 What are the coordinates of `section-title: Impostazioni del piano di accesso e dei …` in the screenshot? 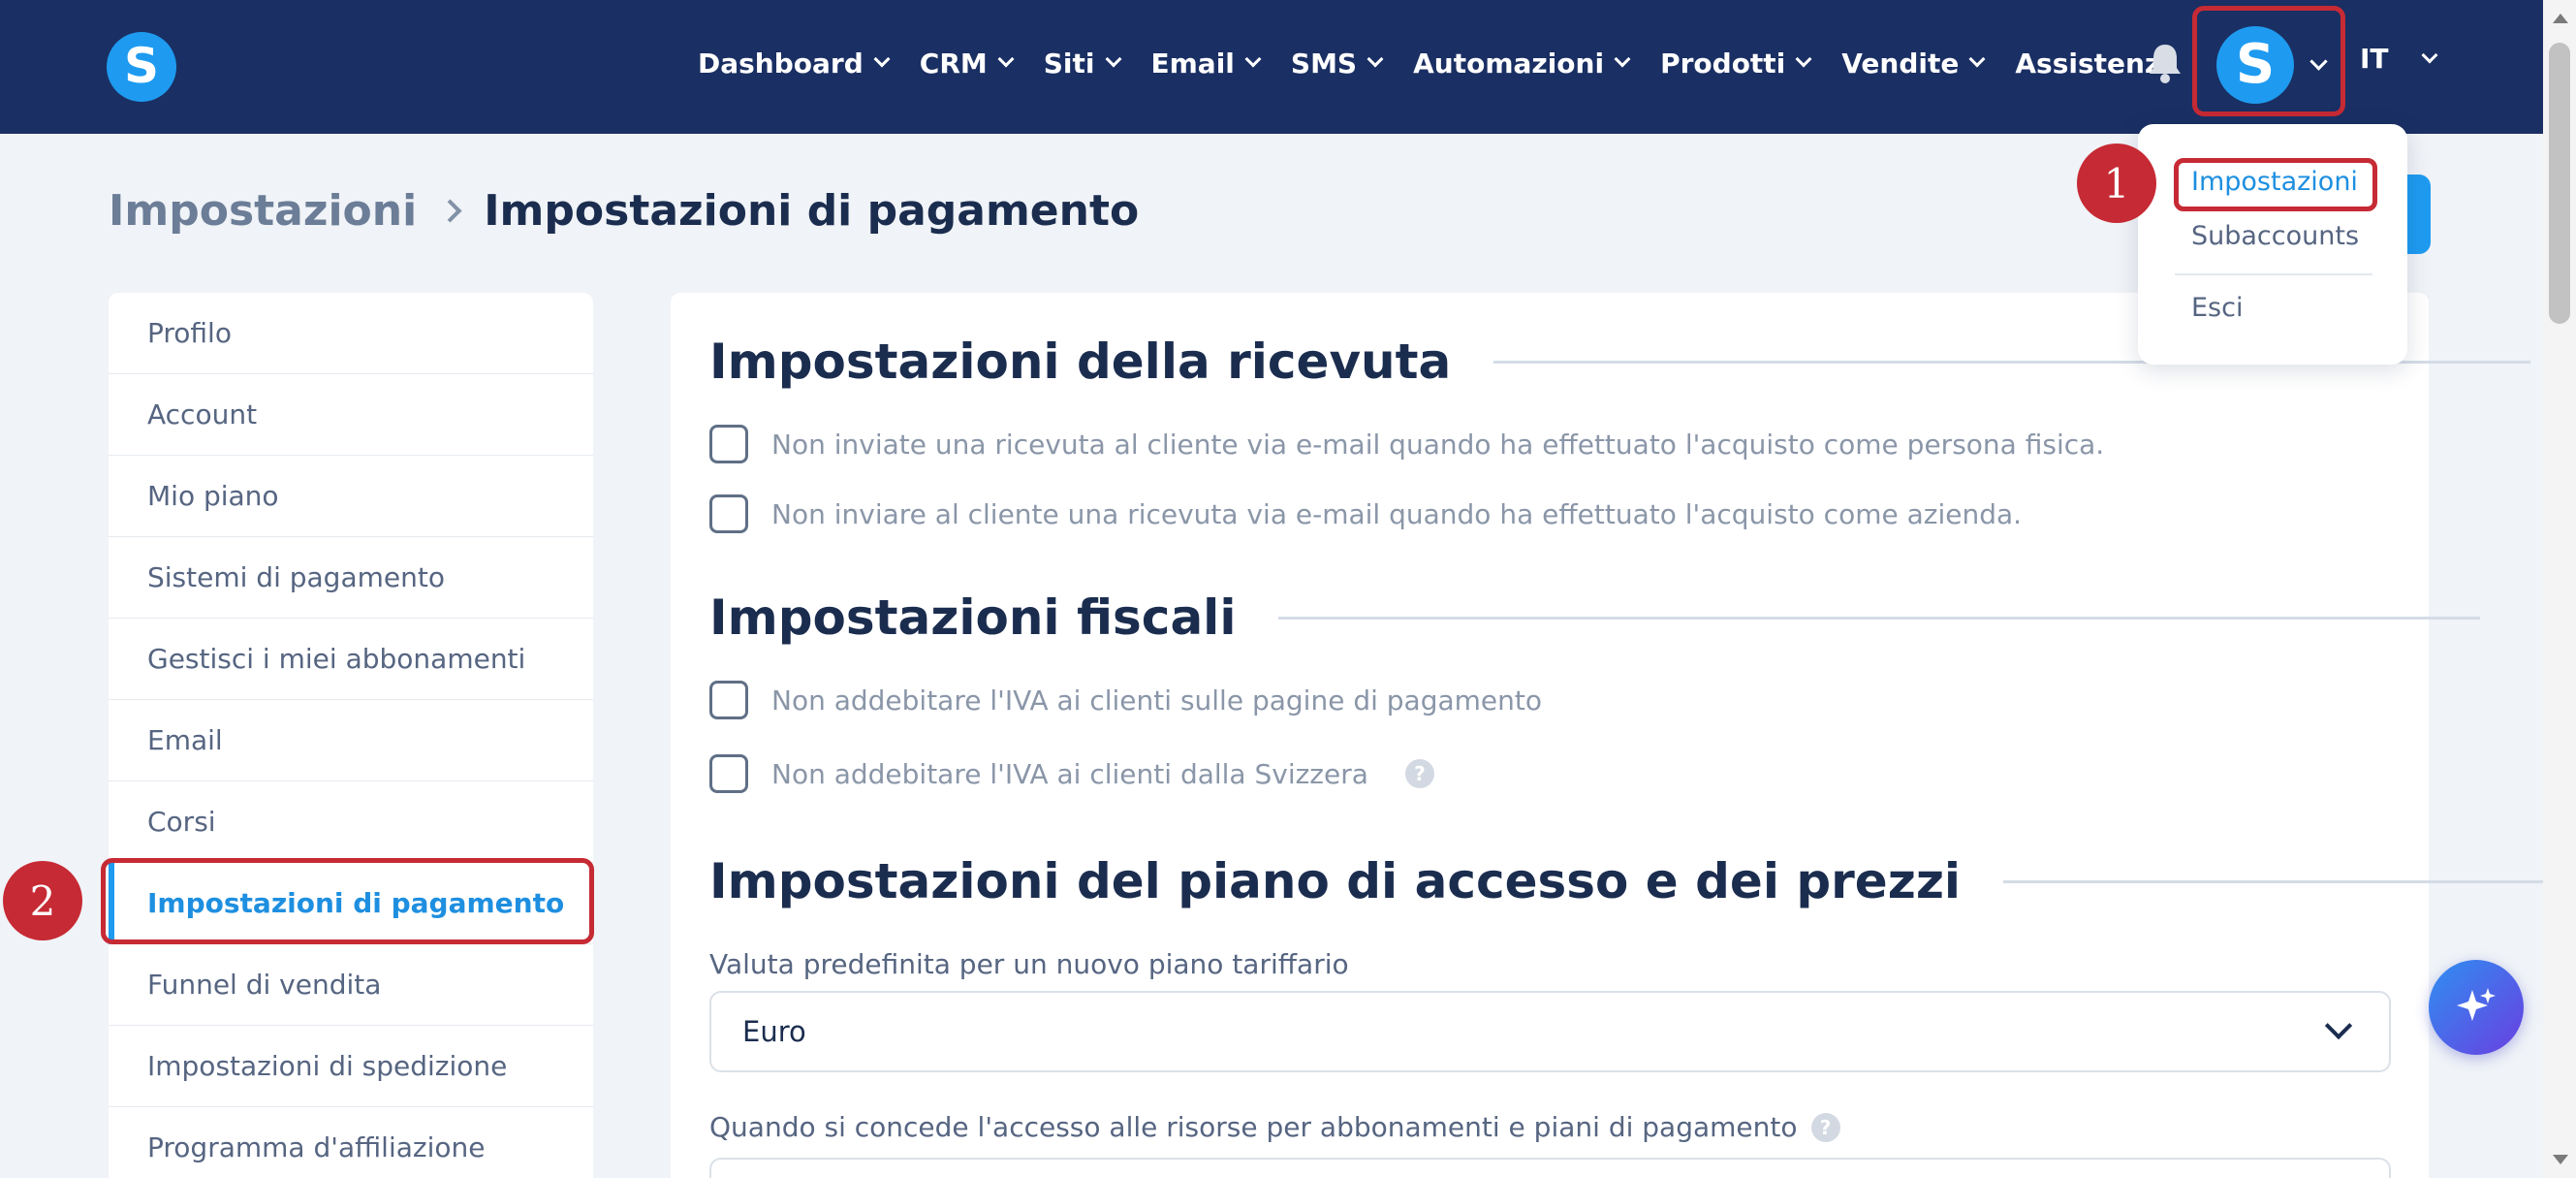 It's located at (1335, 881).